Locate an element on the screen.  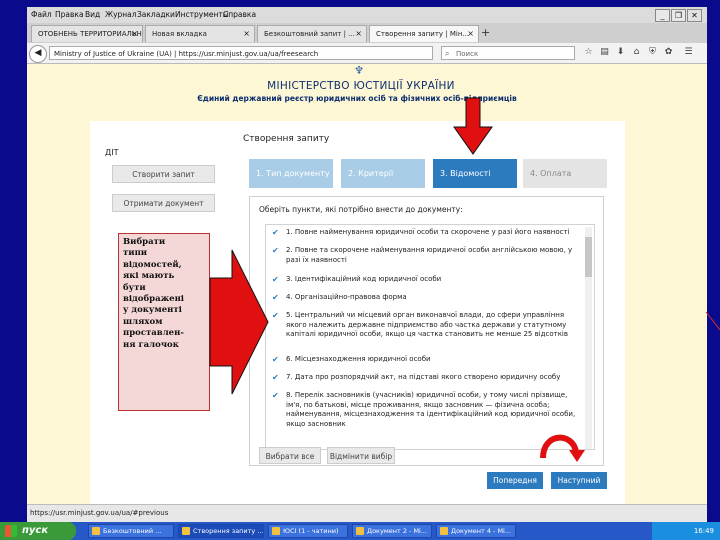
step-payment: 4. Оплата is located at coordinates (565, 173).